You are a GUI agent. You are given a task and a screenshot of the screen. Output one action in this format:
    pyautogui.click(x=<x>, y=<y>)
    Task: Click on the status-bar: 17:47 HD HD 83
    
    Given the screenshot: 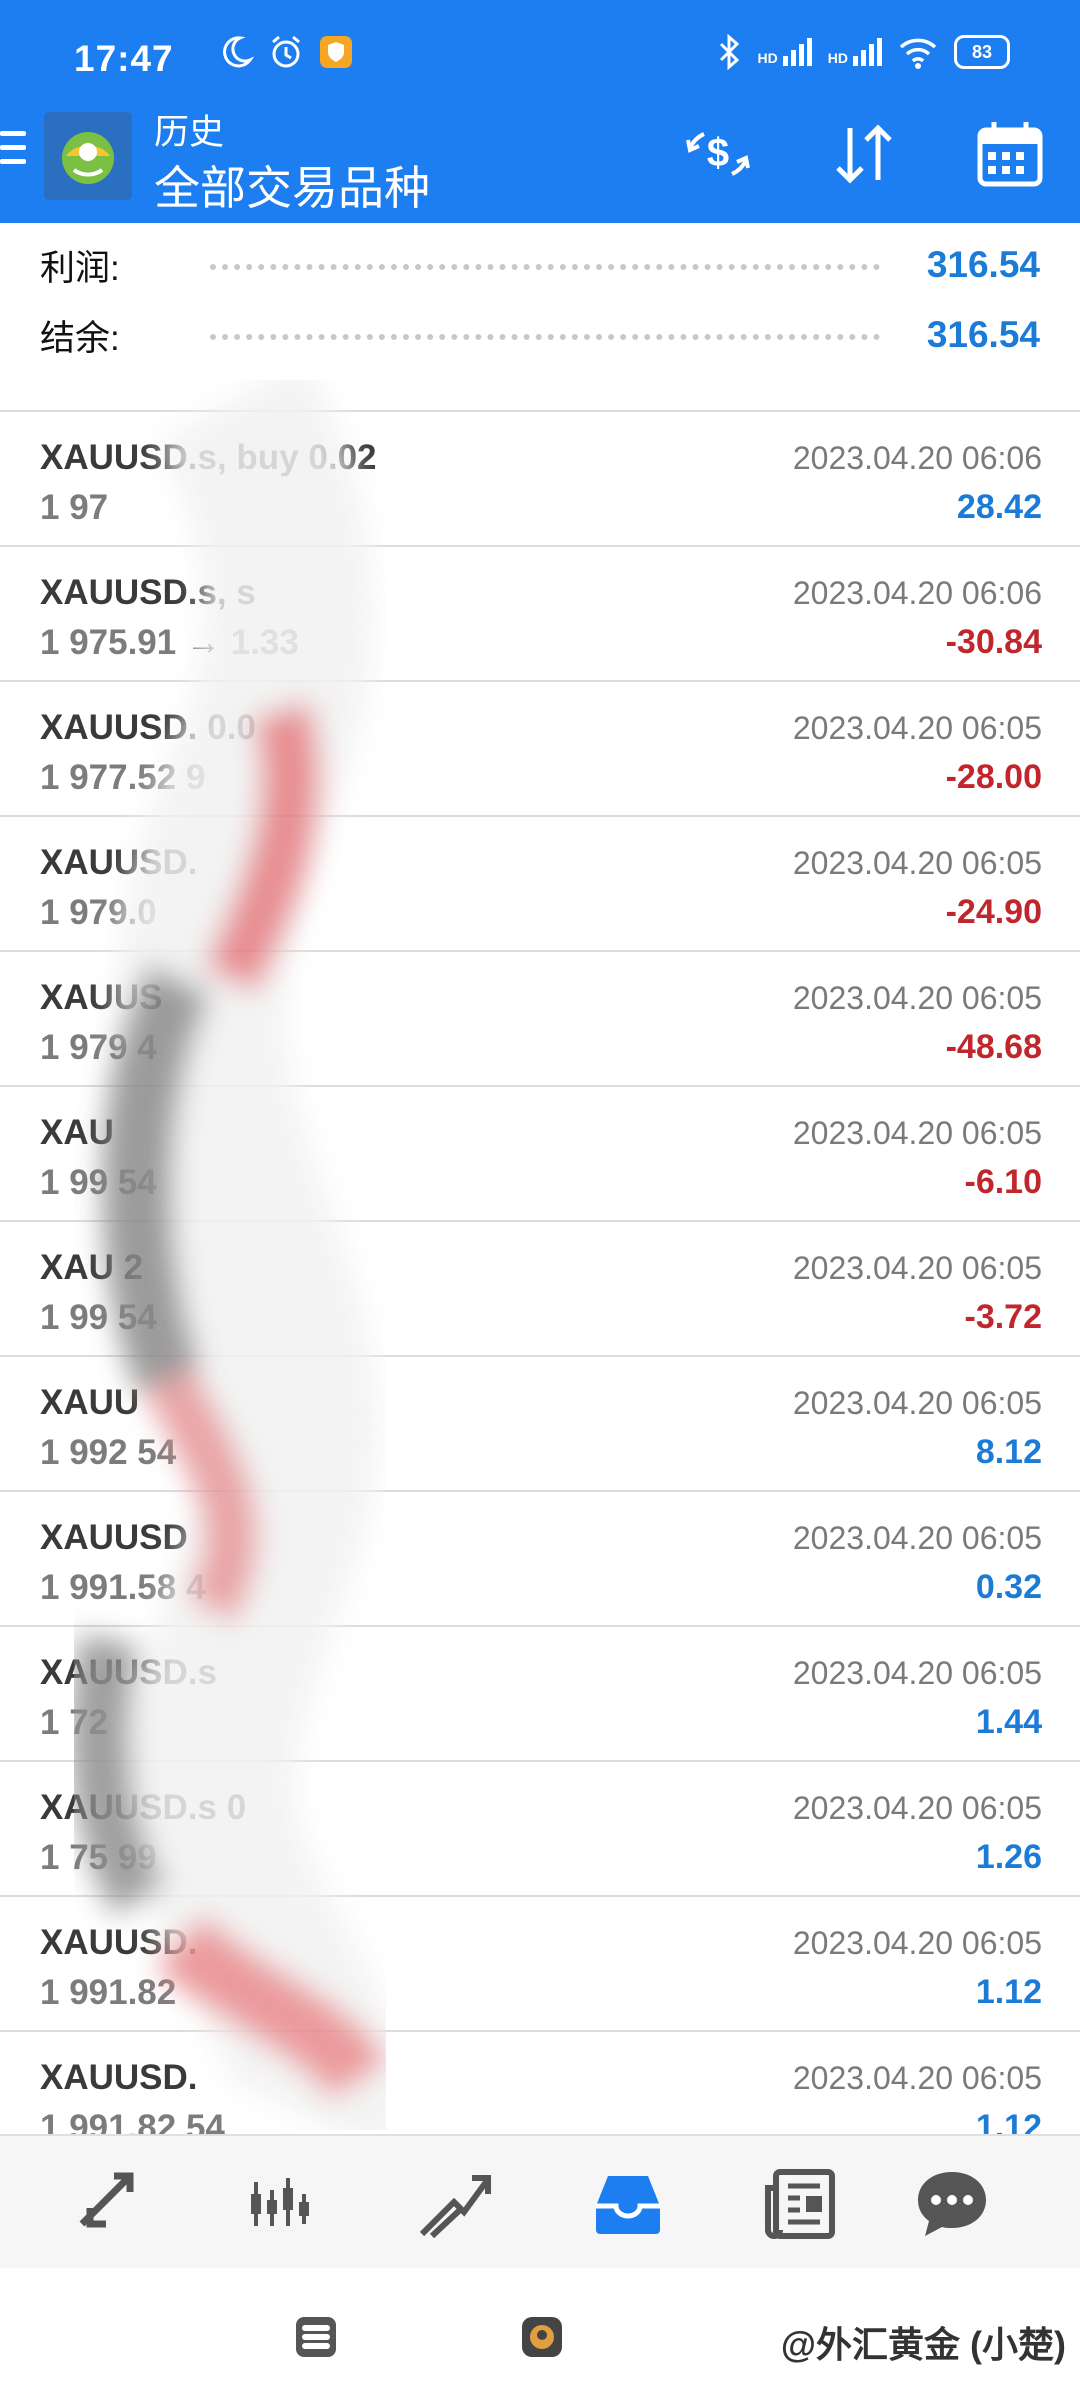 What is the action you would take?
    pyautogui.click(x=540, y=56)
    